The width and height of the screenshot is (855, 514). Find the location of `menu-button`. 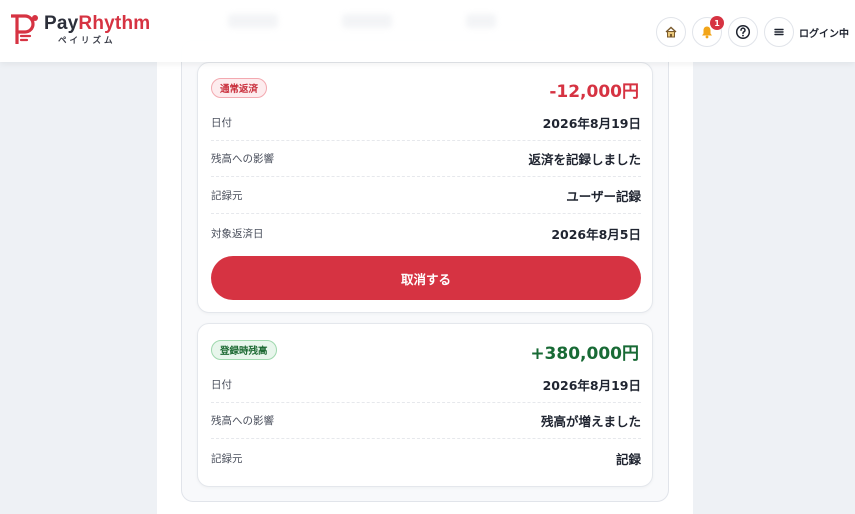

menu-button is located at coordinates (779, 32).